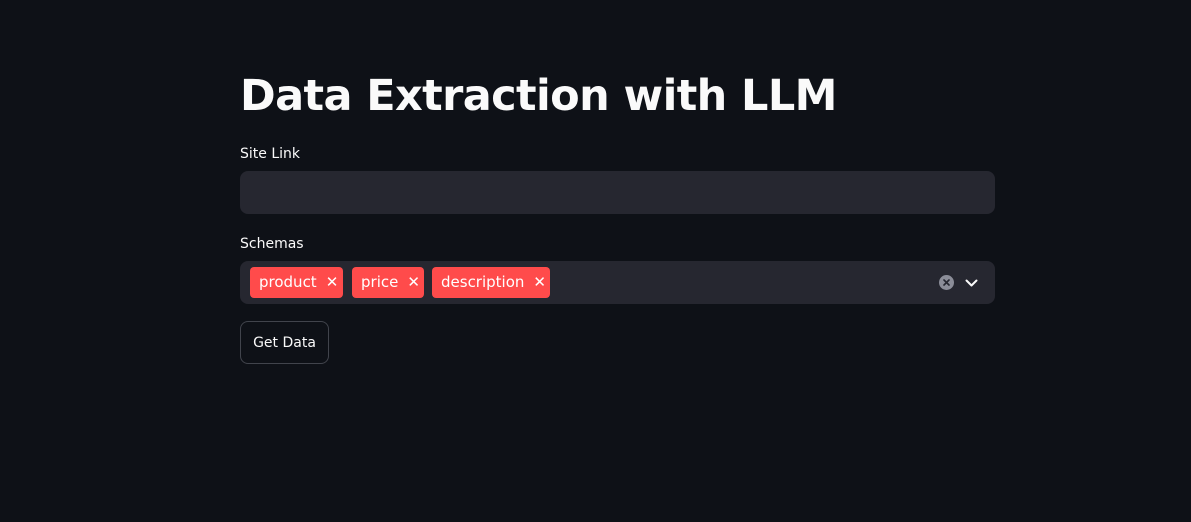 Image resolution: width=1191 pixels, height=522 pixels. Describe the element at coordinates (538, 96) in the screenshot. I see `page-title: Data Extraction with LLM` at that location.